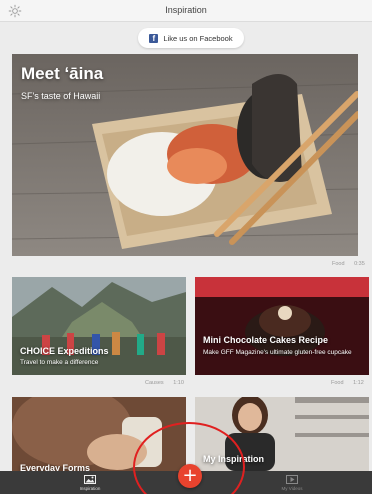 This screenshot has width=372, height=494. What do you see at coordinates (234, 459) in the screenshot?
I see `card-title: My Inspiration` at bounding box center [234, 459].